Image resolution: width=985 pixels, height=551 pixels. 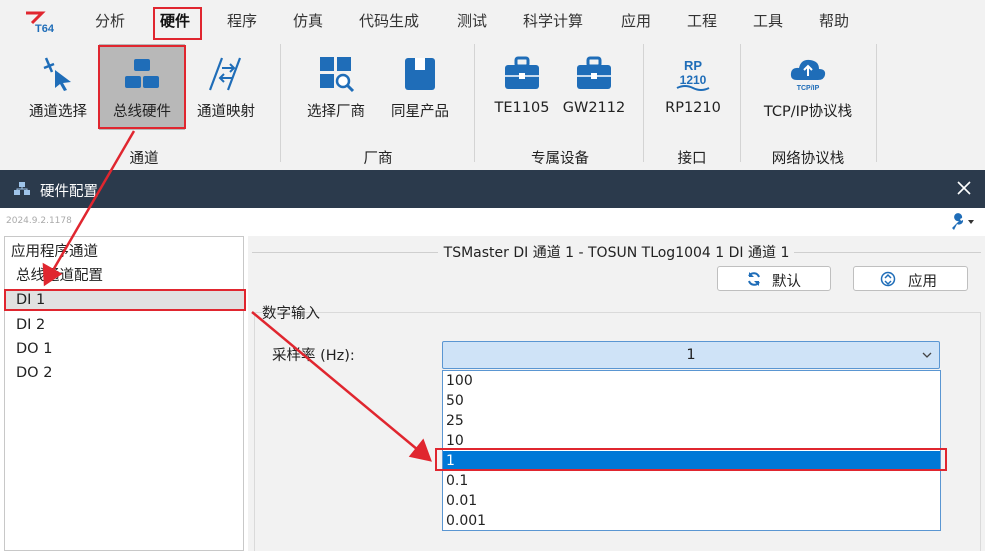 I want to click on dialog-toolbar: 2024.9.2.1178, so click(x=492, y=222).